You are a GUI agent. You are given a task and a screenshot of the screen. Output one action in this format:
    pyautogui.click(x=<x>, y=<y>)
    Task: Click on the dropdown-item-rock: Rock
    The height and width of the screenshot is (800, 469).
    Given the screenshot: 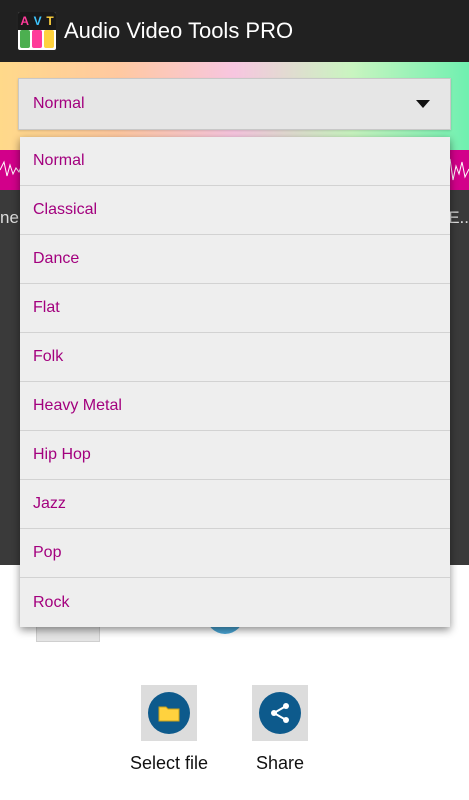 What is the action you would take?
    pyautogui.click(x=235, y=602)
    